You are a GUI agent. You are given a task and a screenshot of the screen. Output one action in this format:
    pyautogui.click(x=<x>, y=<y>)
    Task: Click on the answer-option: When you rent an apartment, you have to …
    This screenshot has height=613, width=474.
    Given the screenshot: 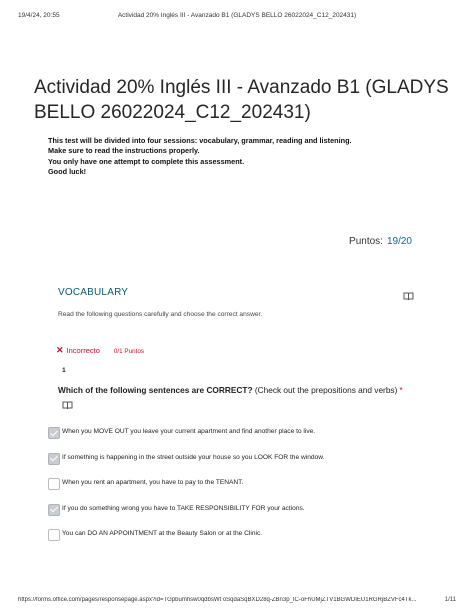 What is the action you would take?
    pyautogui.click(x=238, y=488)
    